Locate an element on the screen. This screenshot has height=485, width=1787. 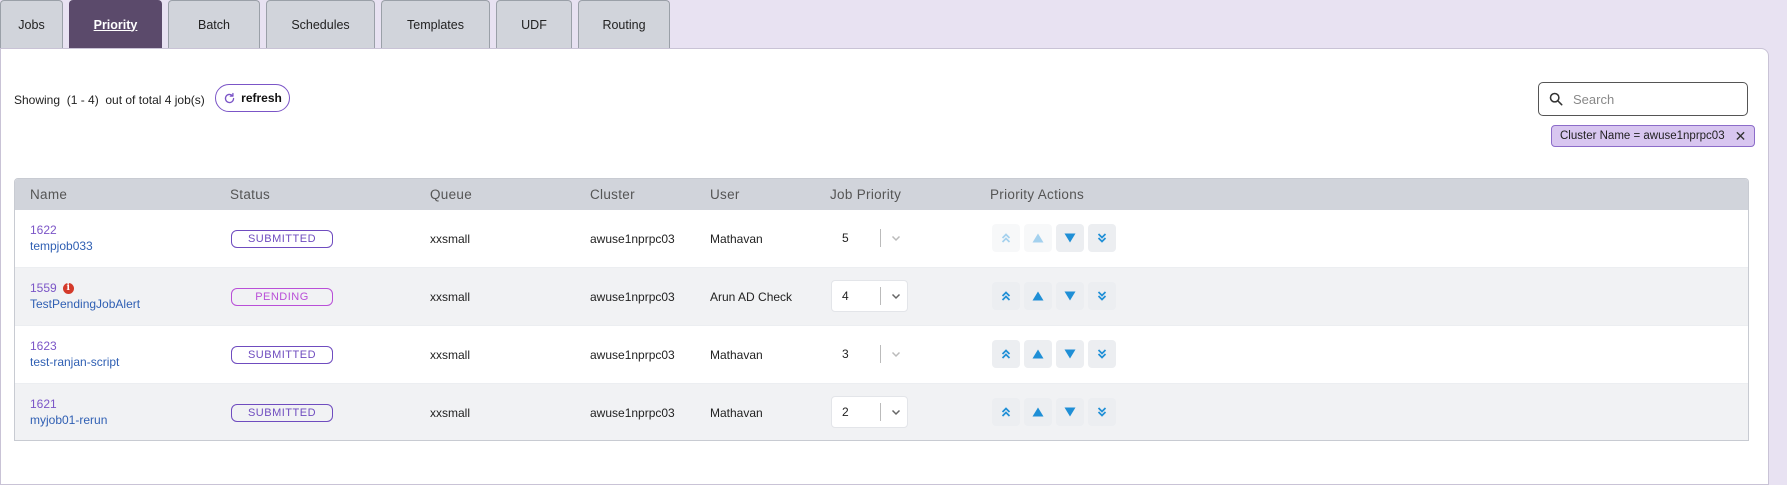
showing-summary: Showing (1 - 4) out of total 4 job(s) is located at coordinates (109, 100).